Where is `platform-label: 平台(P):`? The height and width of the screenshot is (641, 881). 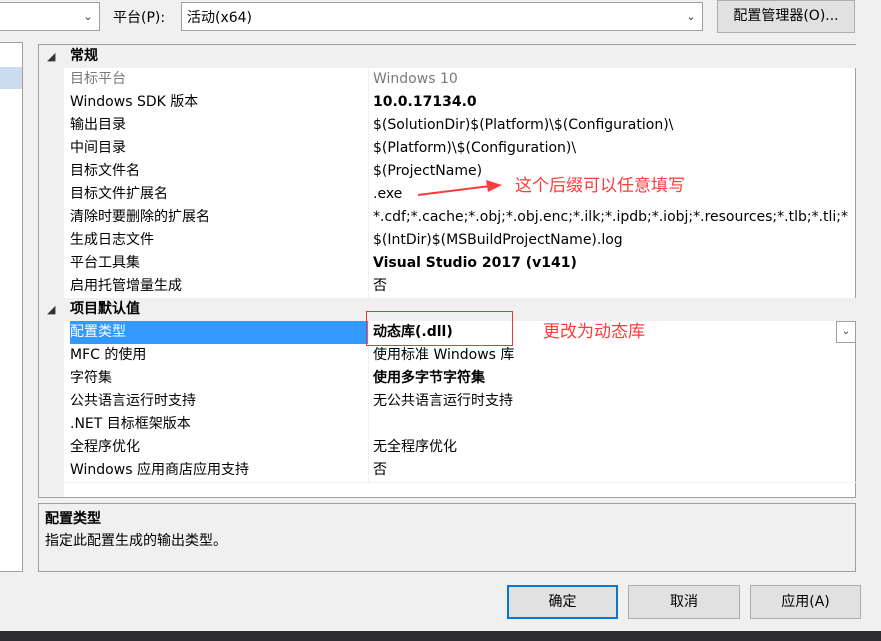 platform-label: 平台(P): is located at coordinates (139, 18).